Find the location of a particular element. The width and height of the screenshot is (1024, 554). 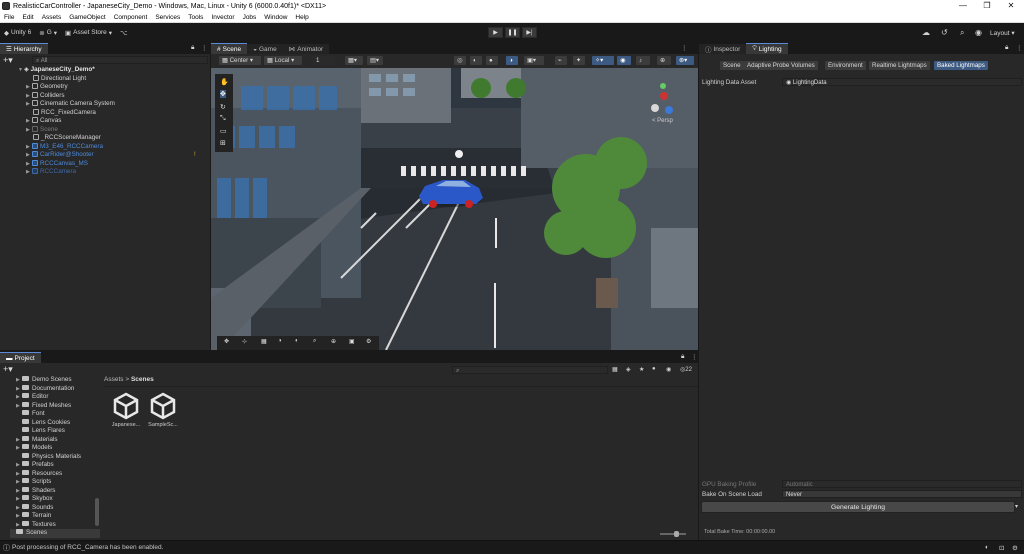

tab-animator: ⋈ Animator is located at coordinates (306, 48).